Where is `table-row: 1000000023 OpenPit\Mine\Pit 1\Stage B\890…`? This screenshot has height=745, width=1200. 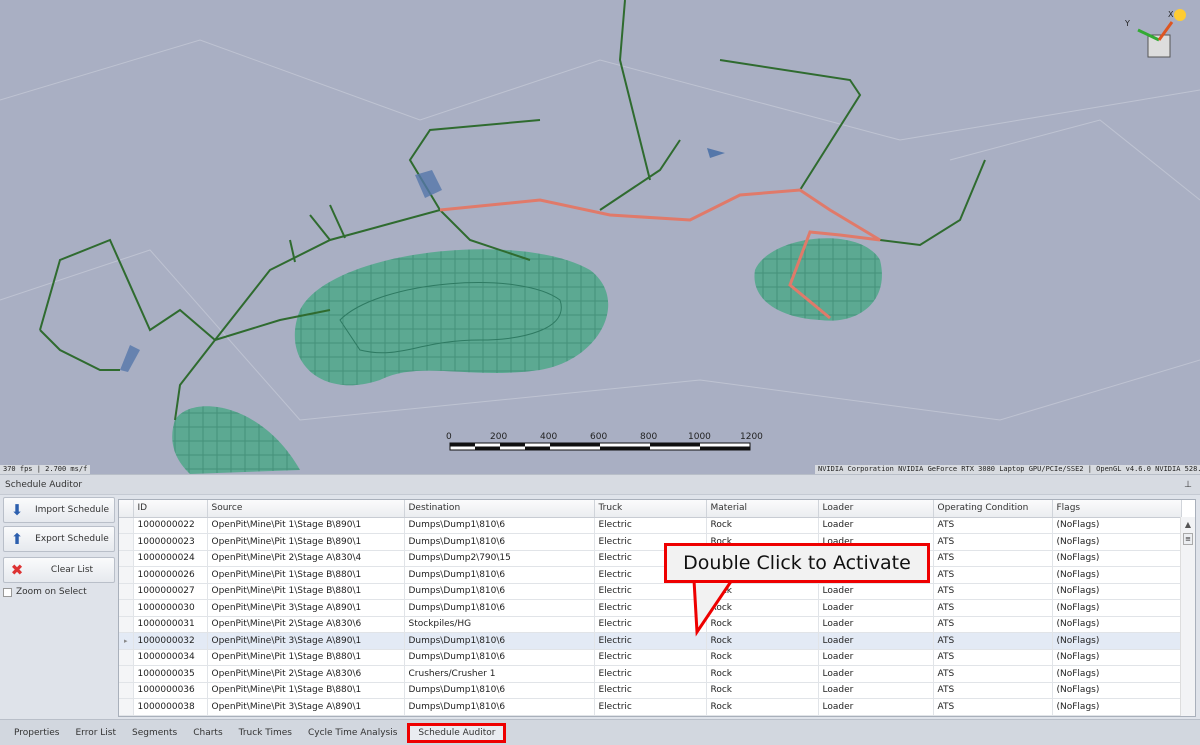
table-row: 1000000023 OpenPit\Mine\Pit 1\Stage B\890… is located at coordinates (650, 542).